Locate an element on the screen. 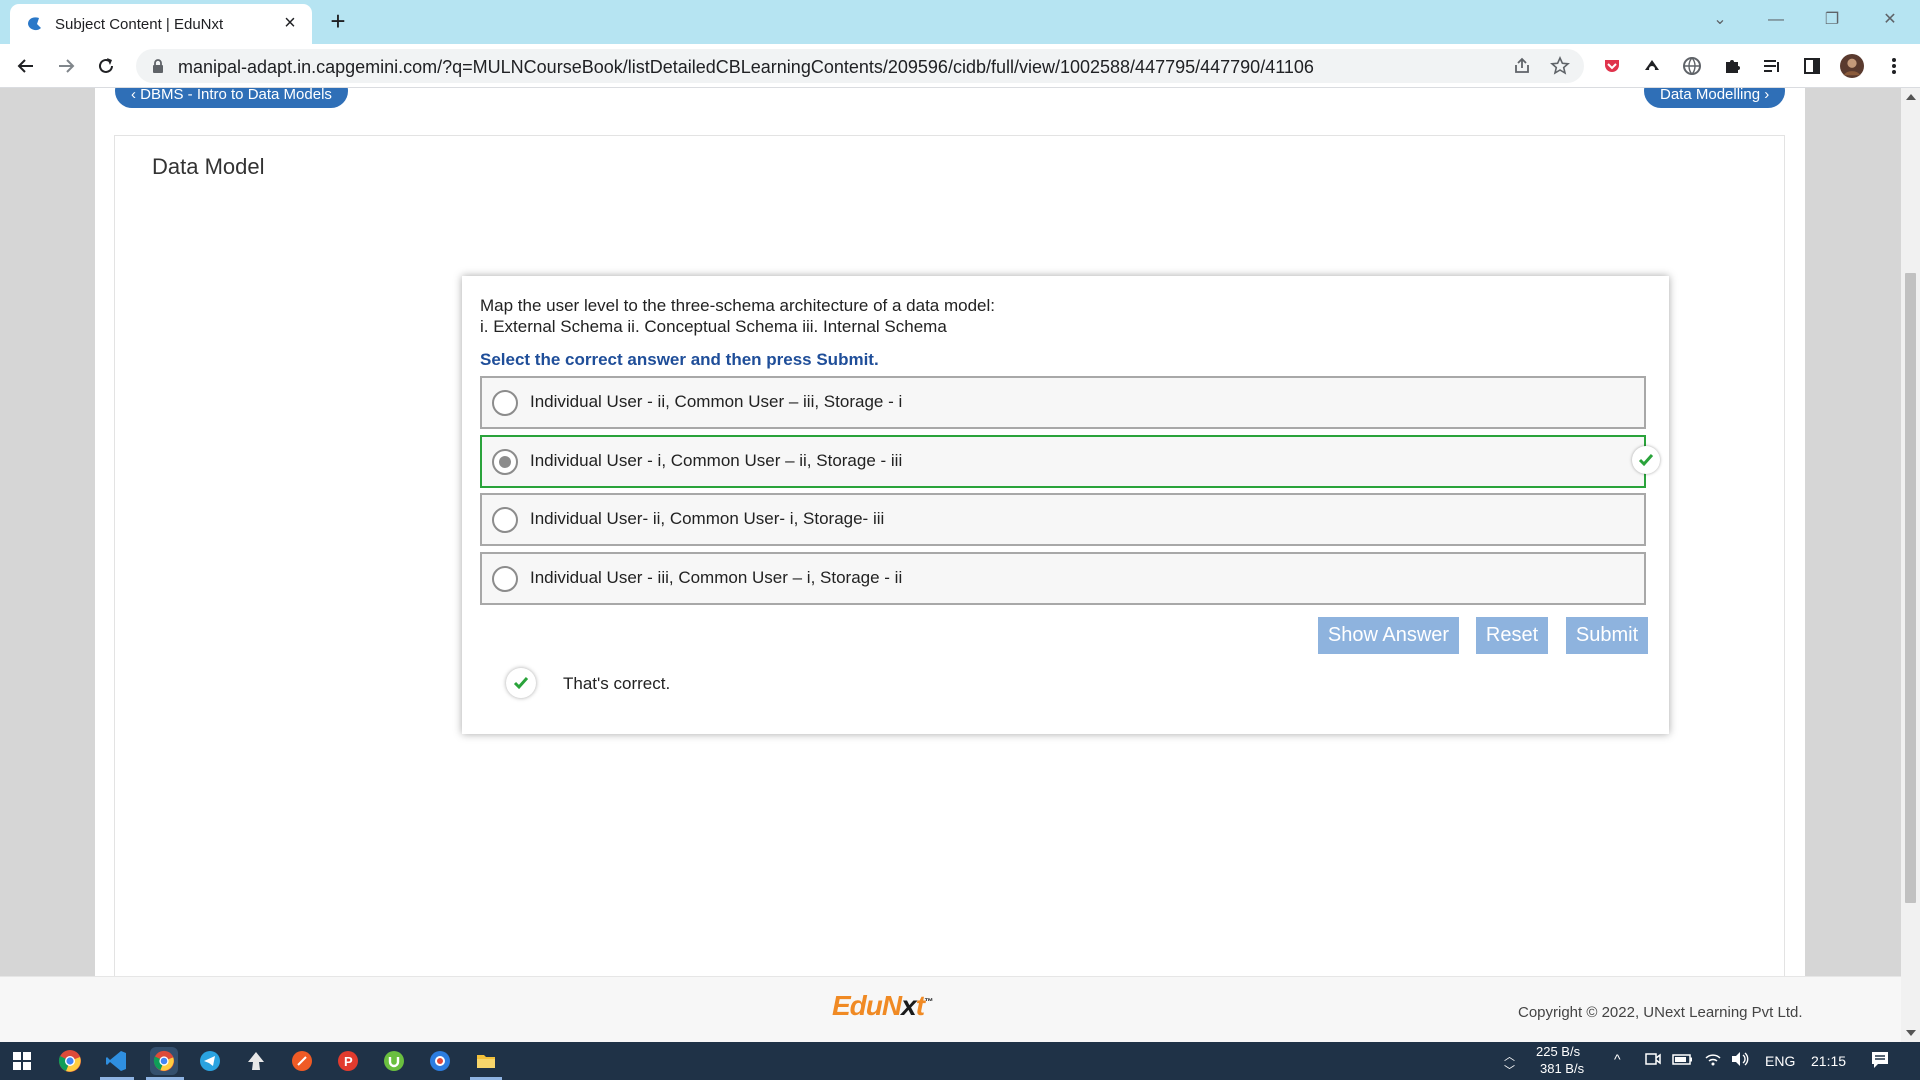 This screenshot has height=1080, width=1920. network-download-speed: 381 B/s is located at coordinates (1562, 1068).